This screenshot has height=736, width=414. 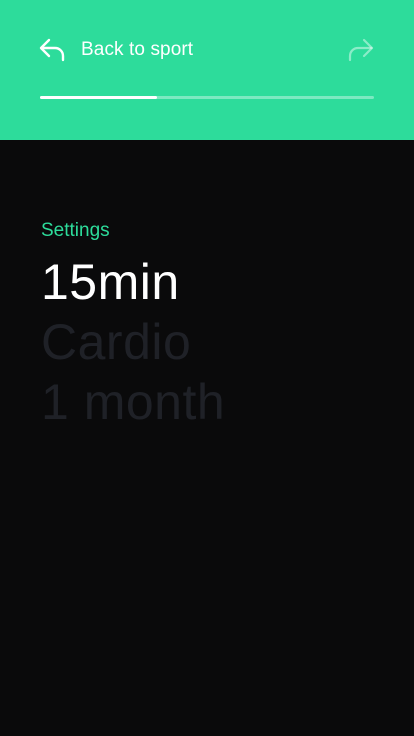 I want to click on option-period: 1 month, so click(x=133, y=402).